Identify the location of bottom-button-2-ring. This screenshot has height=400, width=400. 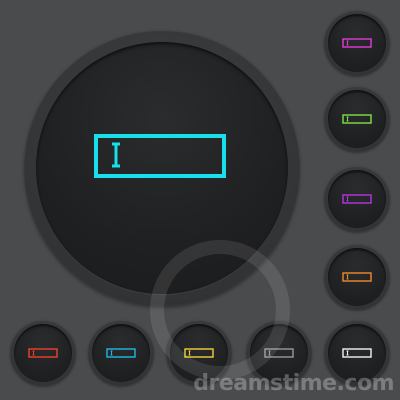
(121, 353).